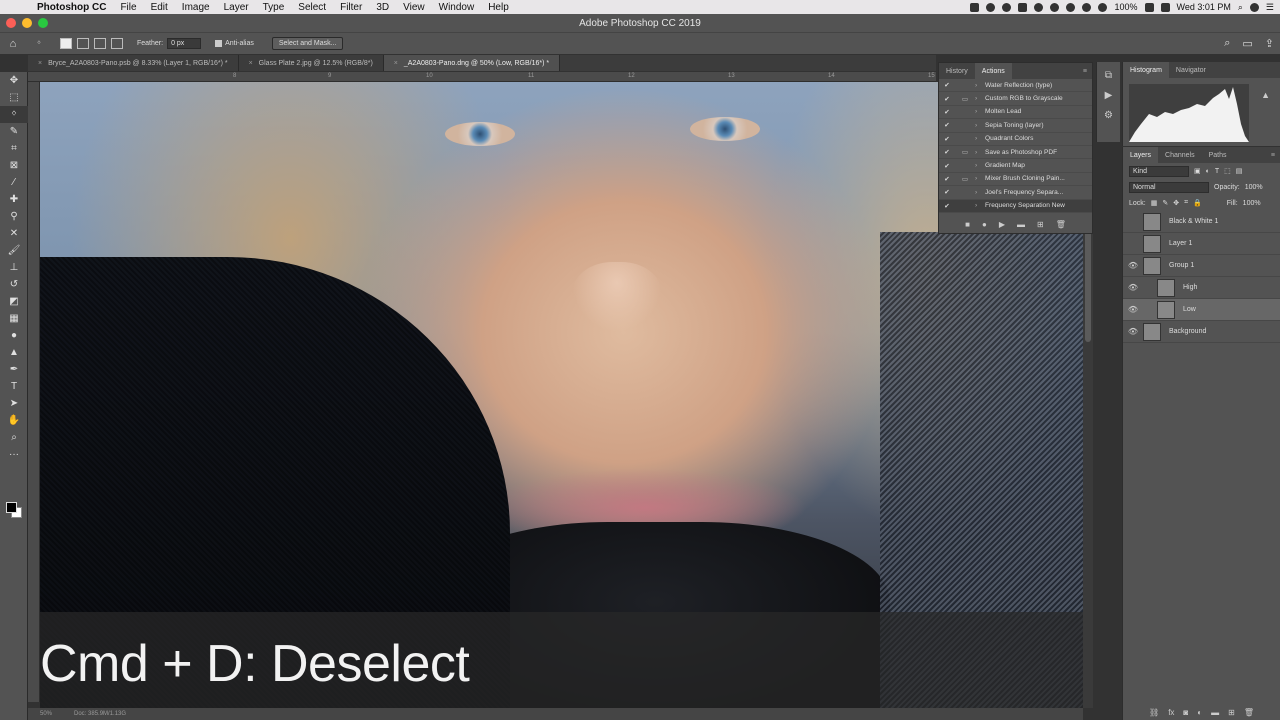  Describe the element at coordinates (1189, 309) in the screenshot. I see `layer-name: Low` at that location.